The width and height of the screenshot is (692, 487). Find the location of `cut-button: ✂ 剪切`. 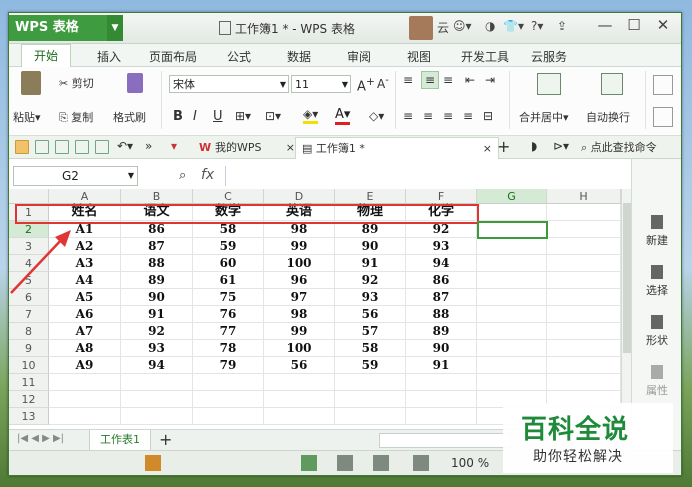

cut-button: ✂ 剪切 is located at coordinates (76, 83).